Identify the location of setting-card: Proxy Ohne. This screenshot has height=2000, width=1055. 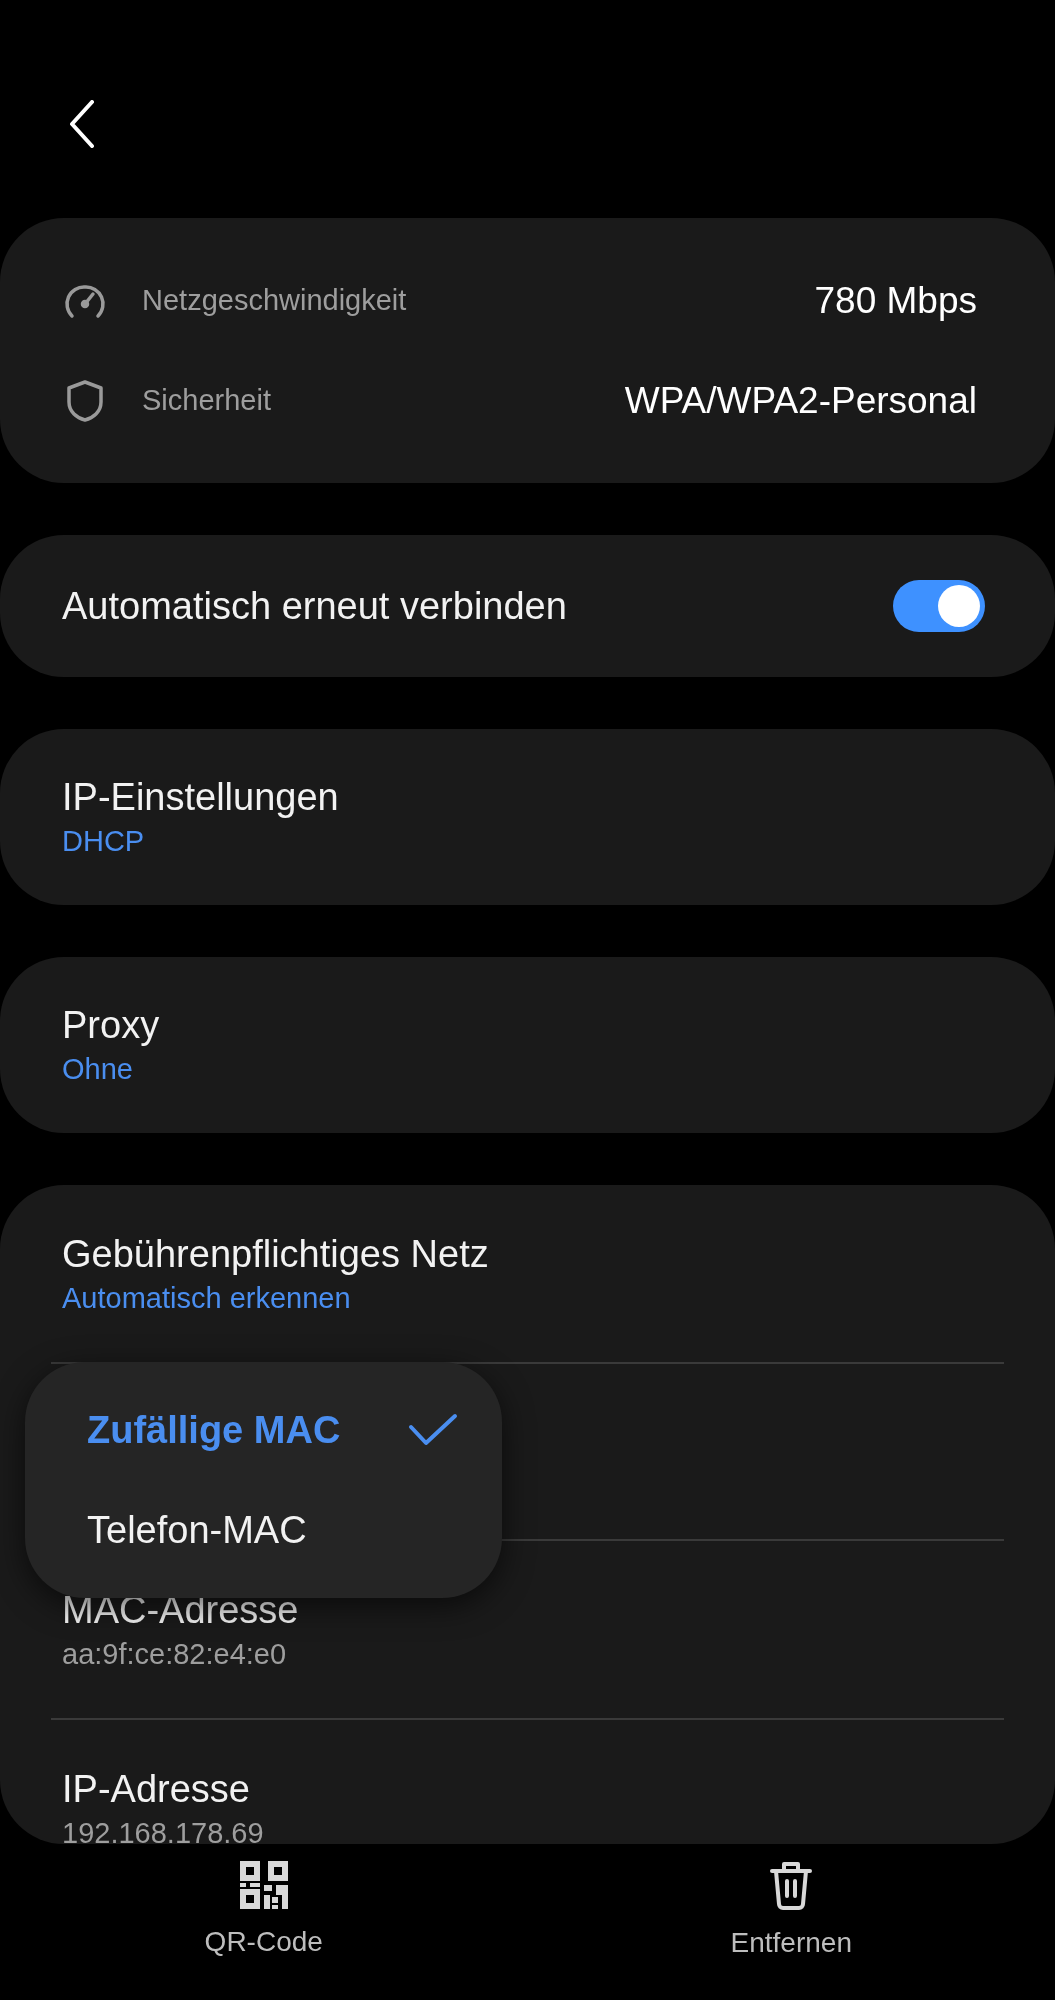
(527, 1045).